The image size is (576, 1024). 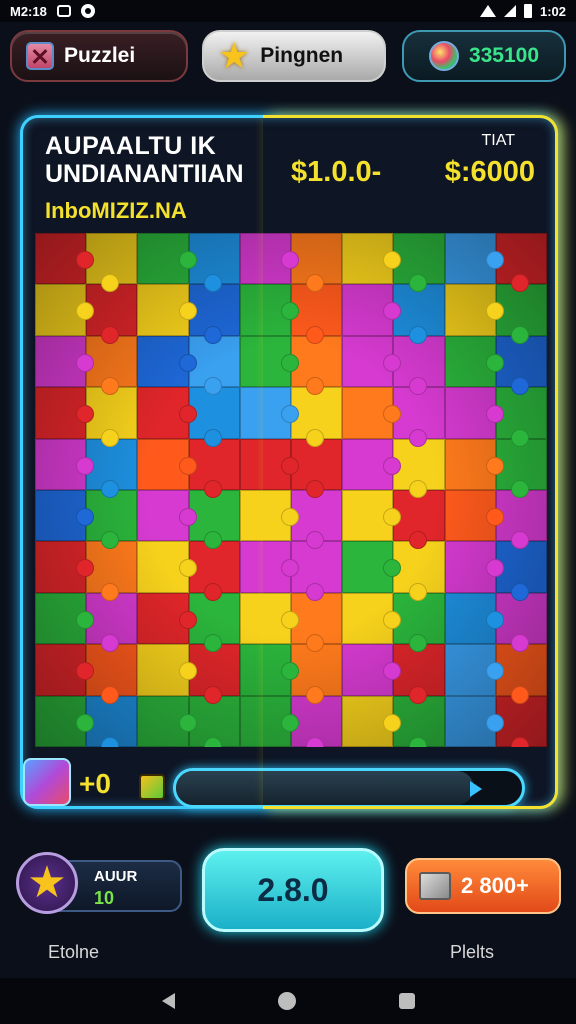 I want to click on puzzle-label: Puzzlei, so click(x=100, y=55).